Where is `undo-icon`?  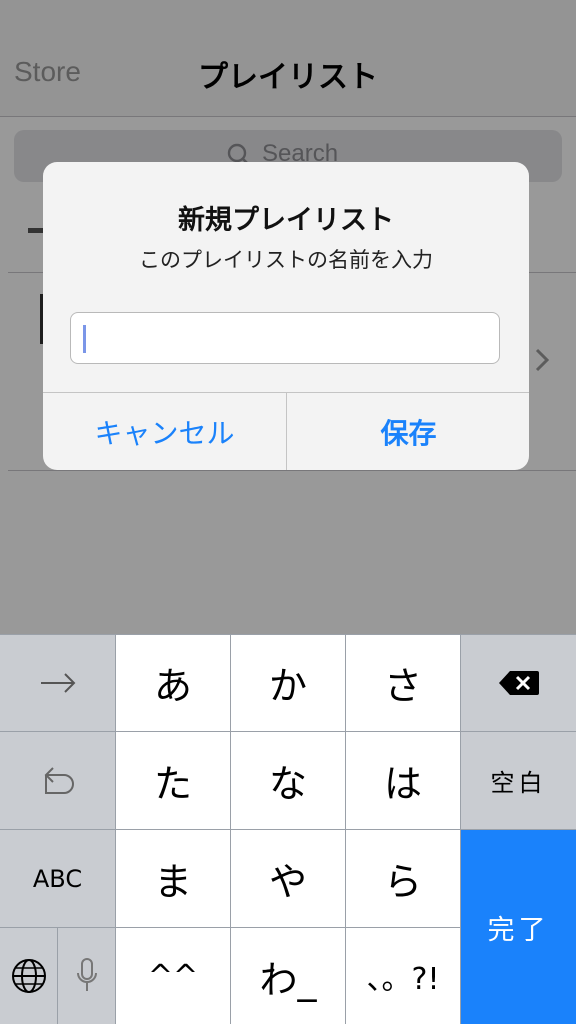
undo-icon is located at coordinates (59, 780).